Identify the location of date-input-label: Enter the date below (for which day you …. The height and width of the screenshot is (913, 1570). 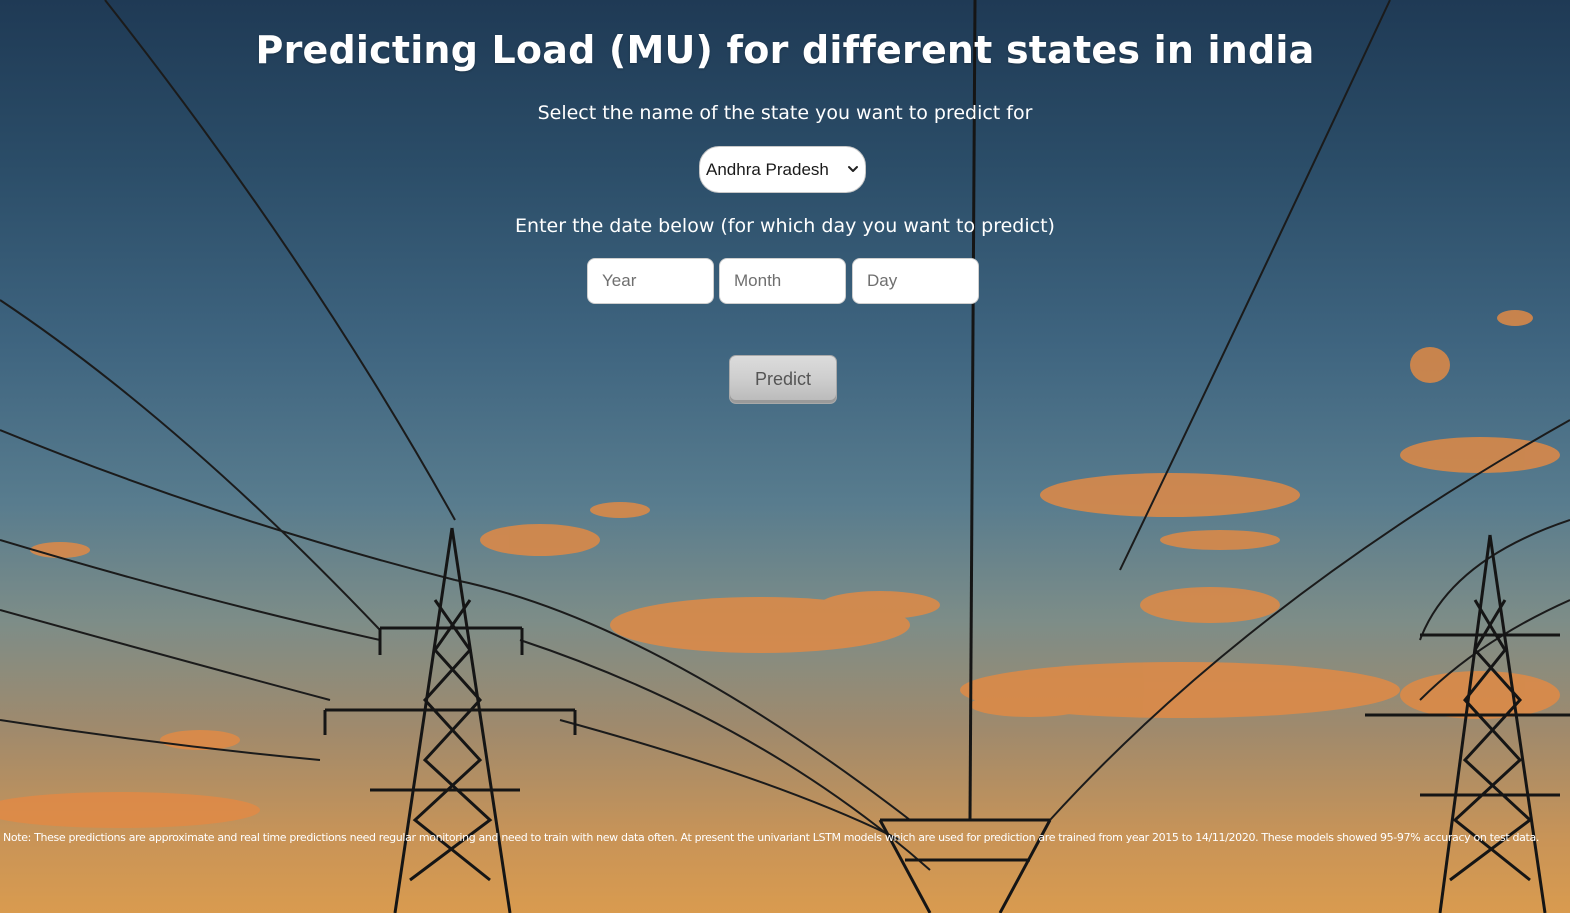
(785, 226).